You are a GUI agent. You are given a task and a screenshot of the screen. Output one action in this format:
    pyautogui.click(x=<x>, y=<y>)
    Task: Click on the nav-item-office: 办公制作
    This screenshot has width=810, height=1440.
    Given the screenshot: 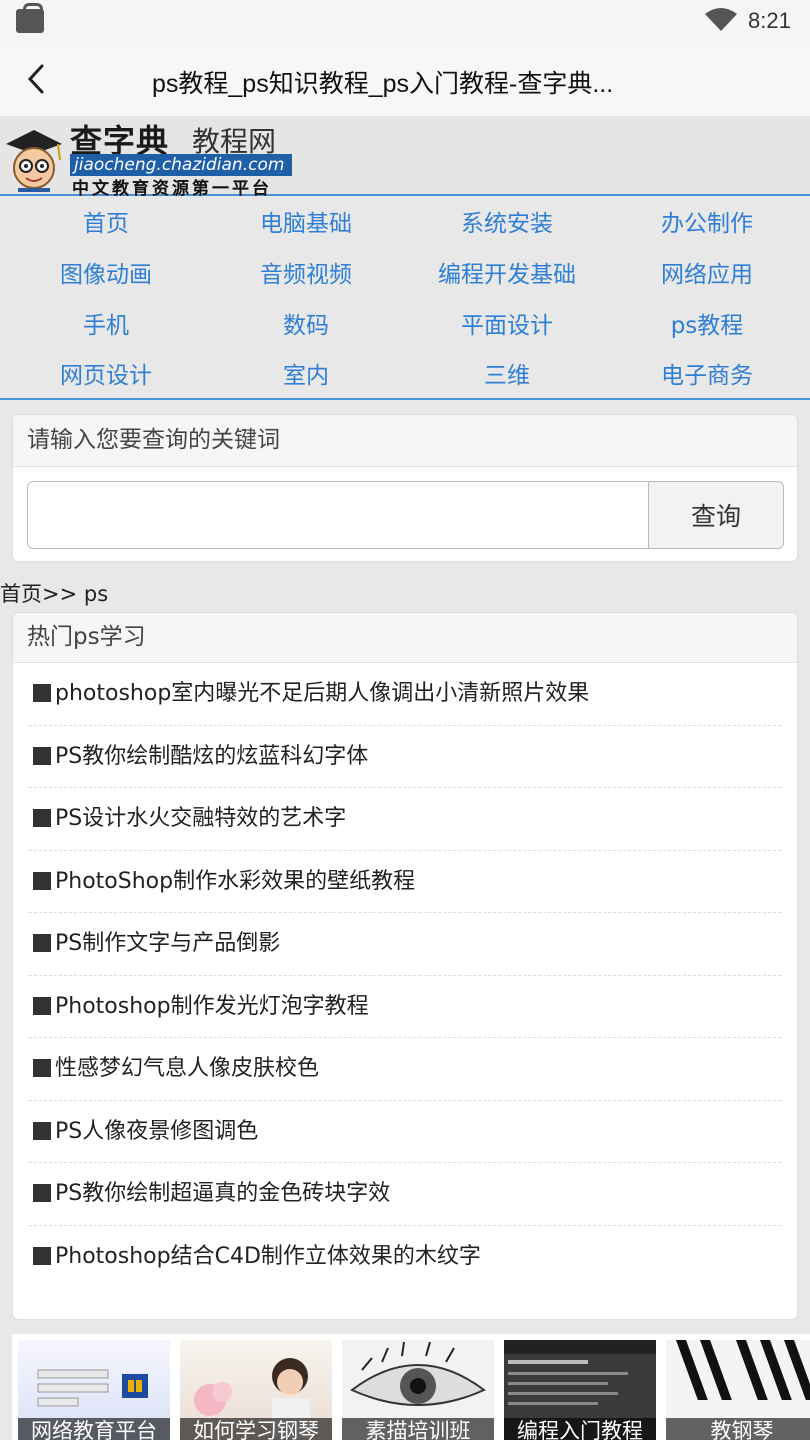 What is the action you would take?
    pyautogui.click(x=707, y=221)
    